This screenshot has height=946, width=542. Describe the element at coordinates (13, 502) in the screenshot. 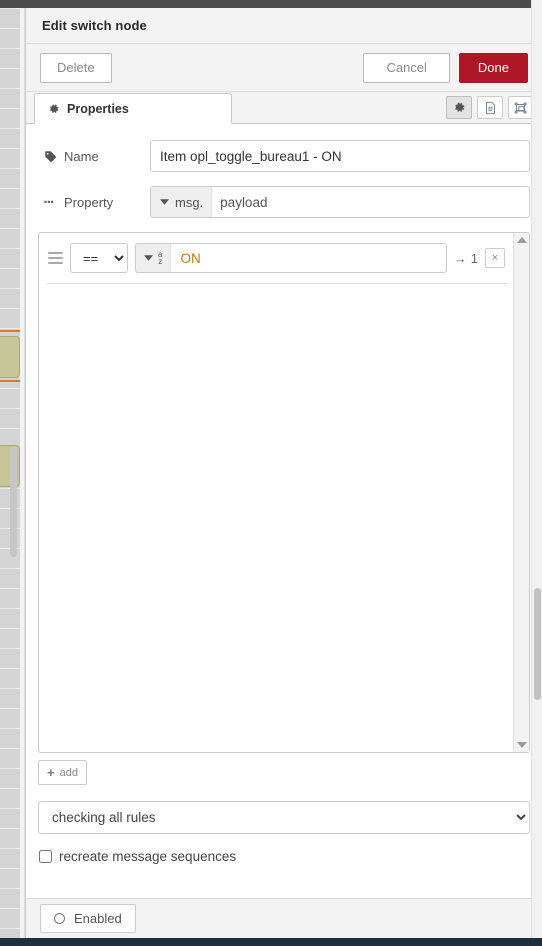

I see `canvas-scrollbar-vertical` at that location.